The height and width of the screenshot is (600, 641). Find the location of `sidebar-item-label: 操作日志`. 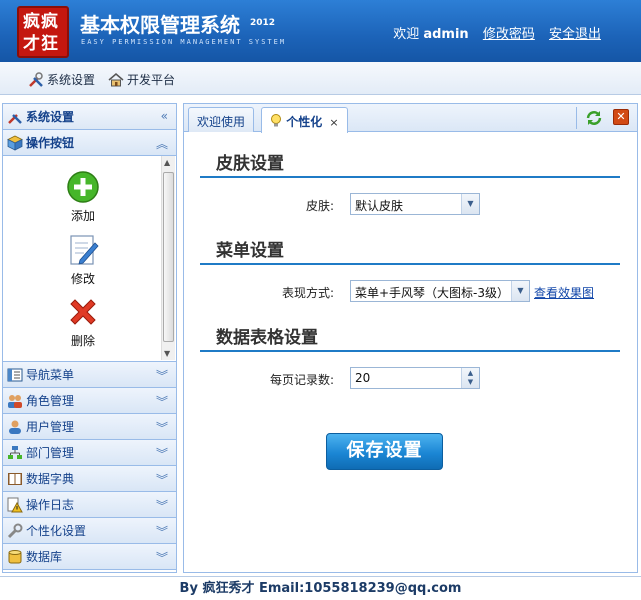

sidebar-item-label: 操作日志 is located at coordinates (50, 505).